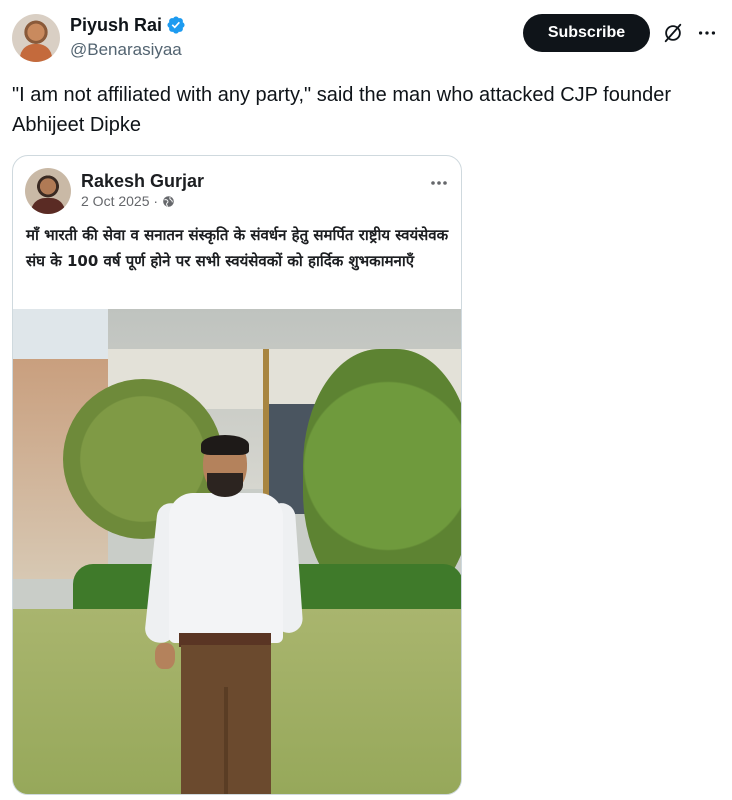  What do you see at coordinates (707, 33) in the screenshot?
I see `more-options-icon` at bounding box center [707, 33].